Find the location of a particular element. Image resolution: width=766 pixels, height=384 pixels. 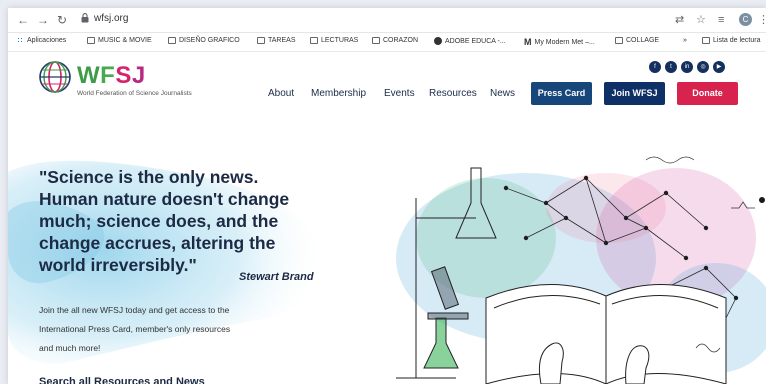

url-input: wfsj.org is located at coordinates (111, 18).